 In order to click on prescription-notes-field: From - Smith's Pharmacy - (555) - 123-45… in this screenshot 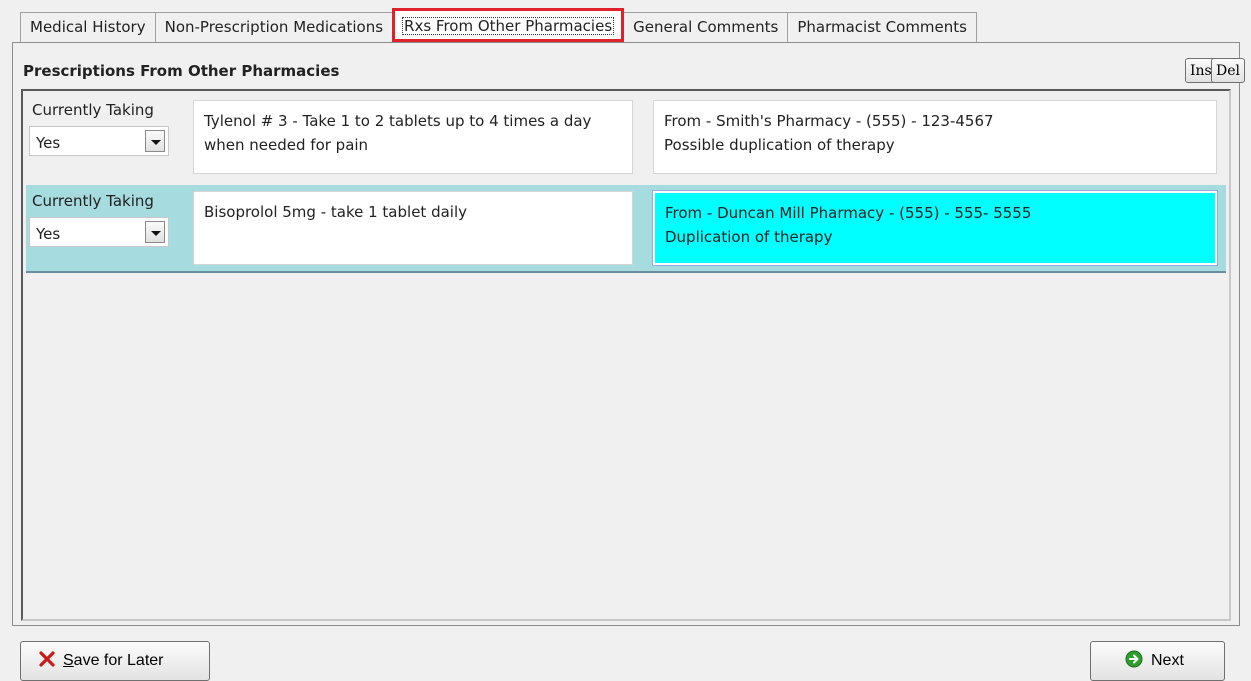, I will do `click(935, 137)`.